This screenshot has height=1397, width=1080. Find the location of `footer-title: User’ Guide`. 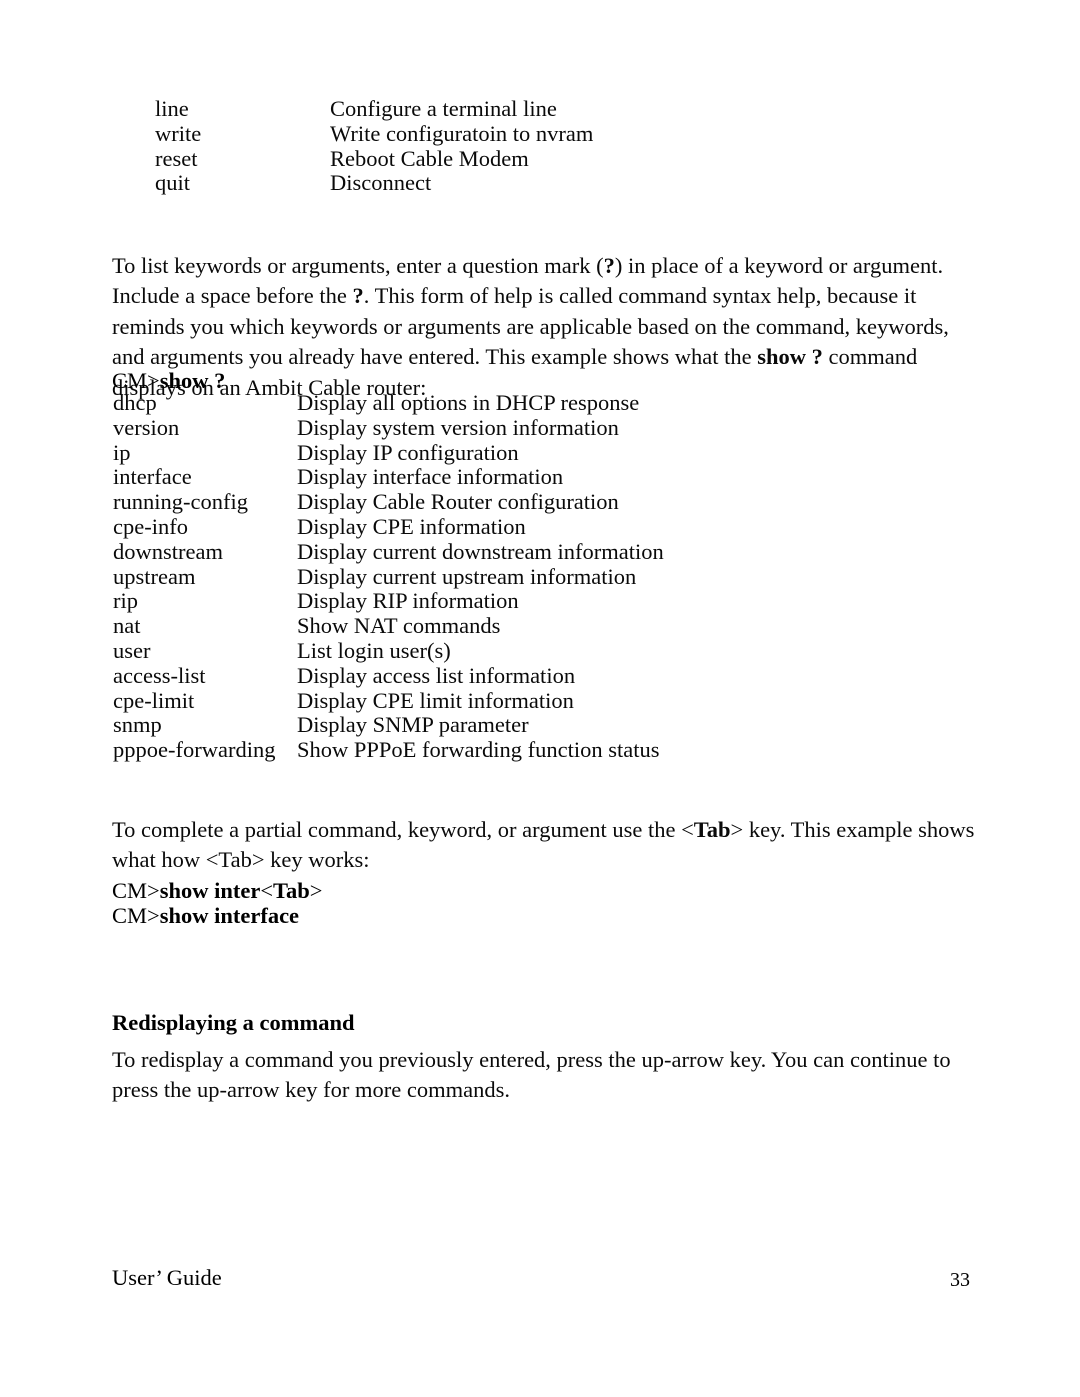

footer-title: User’ Guide is located at coordinates (167, 1277).